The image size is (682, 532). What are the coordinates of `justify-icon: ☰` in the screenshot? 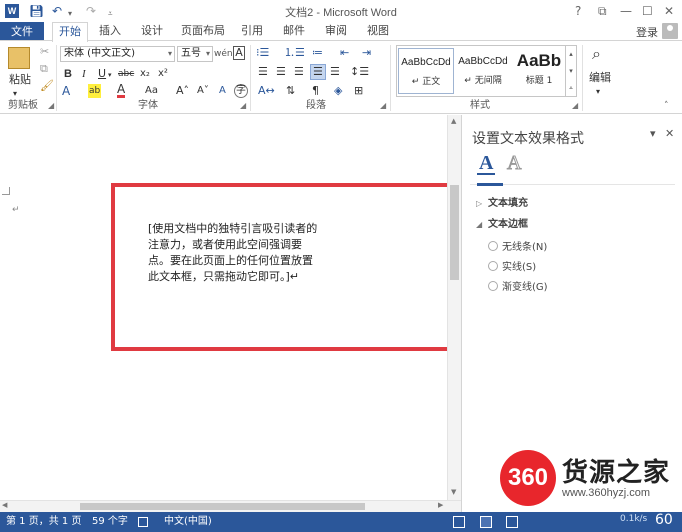 It's located at (318, 72).